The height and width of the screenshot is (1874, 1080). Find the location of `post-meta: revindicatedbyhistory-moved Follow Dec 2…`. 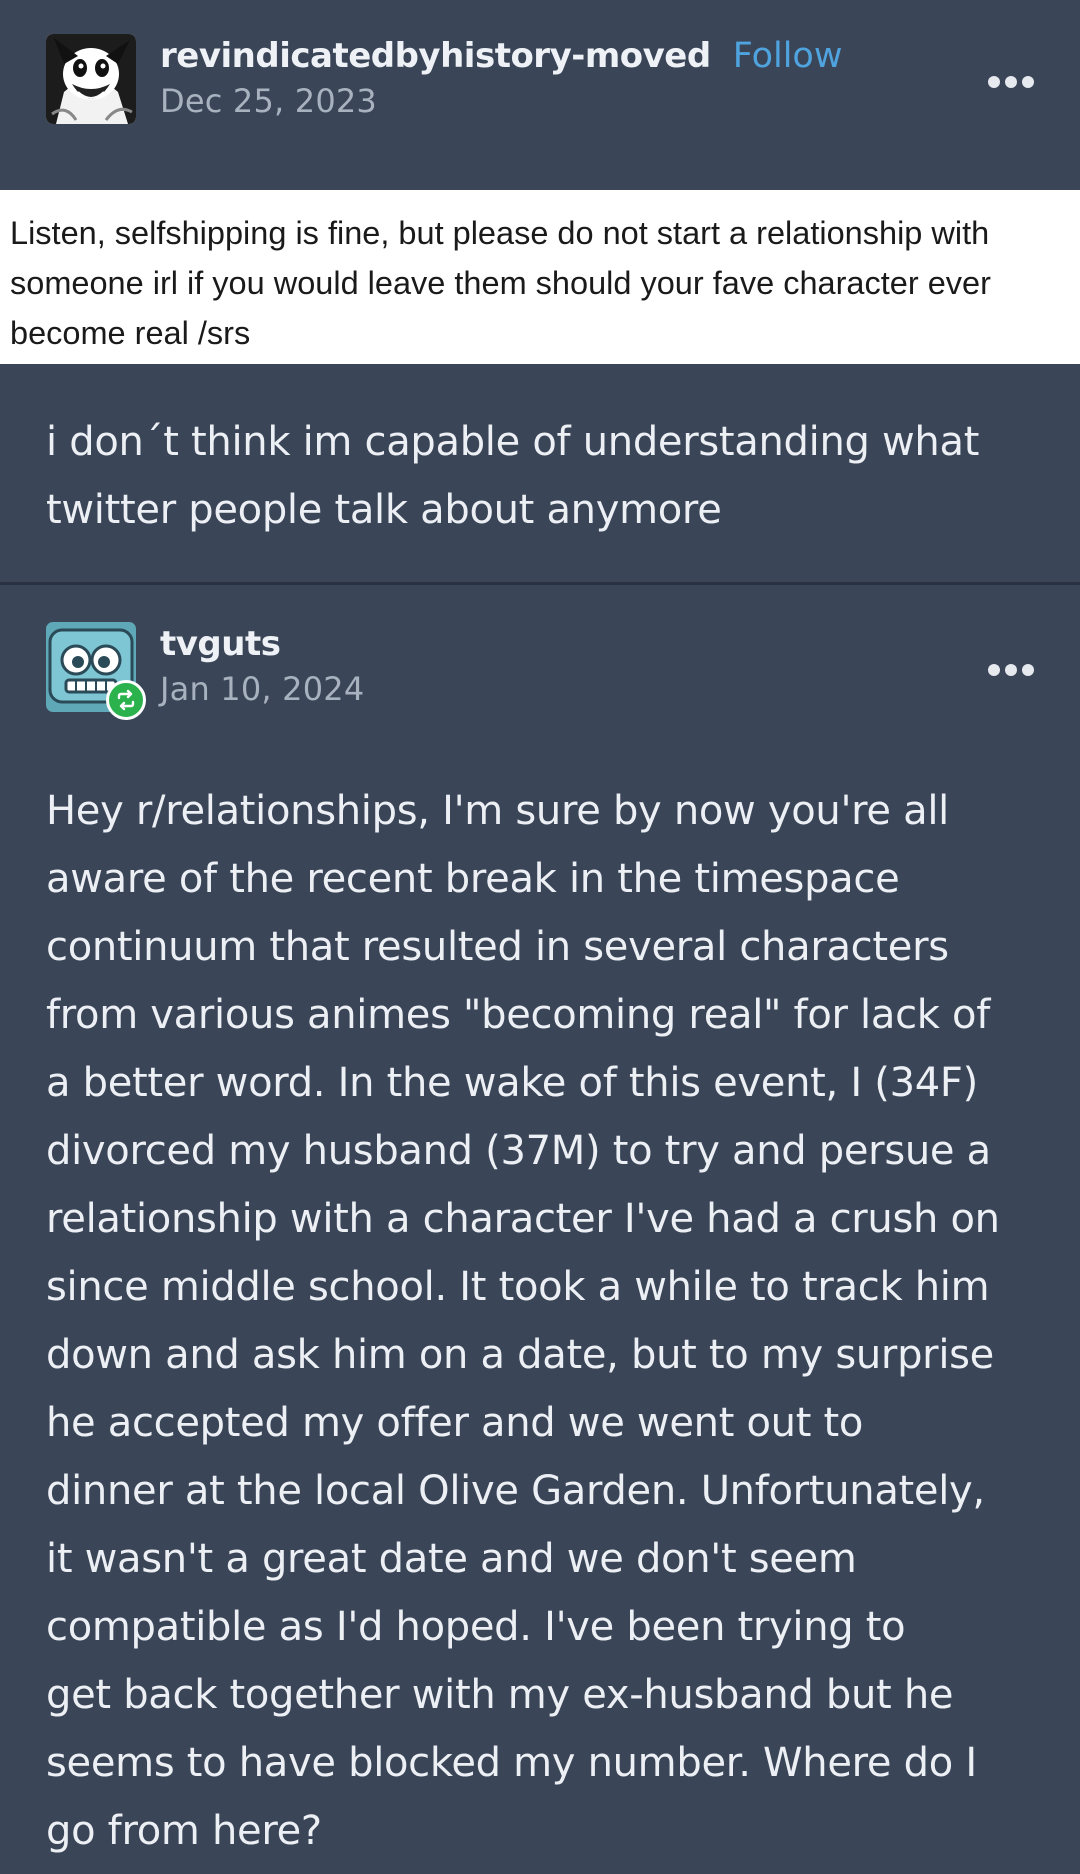

post-meta: revindicatedbyhistory-moved Follow Dec 2… is located at coordinates (501, 78).